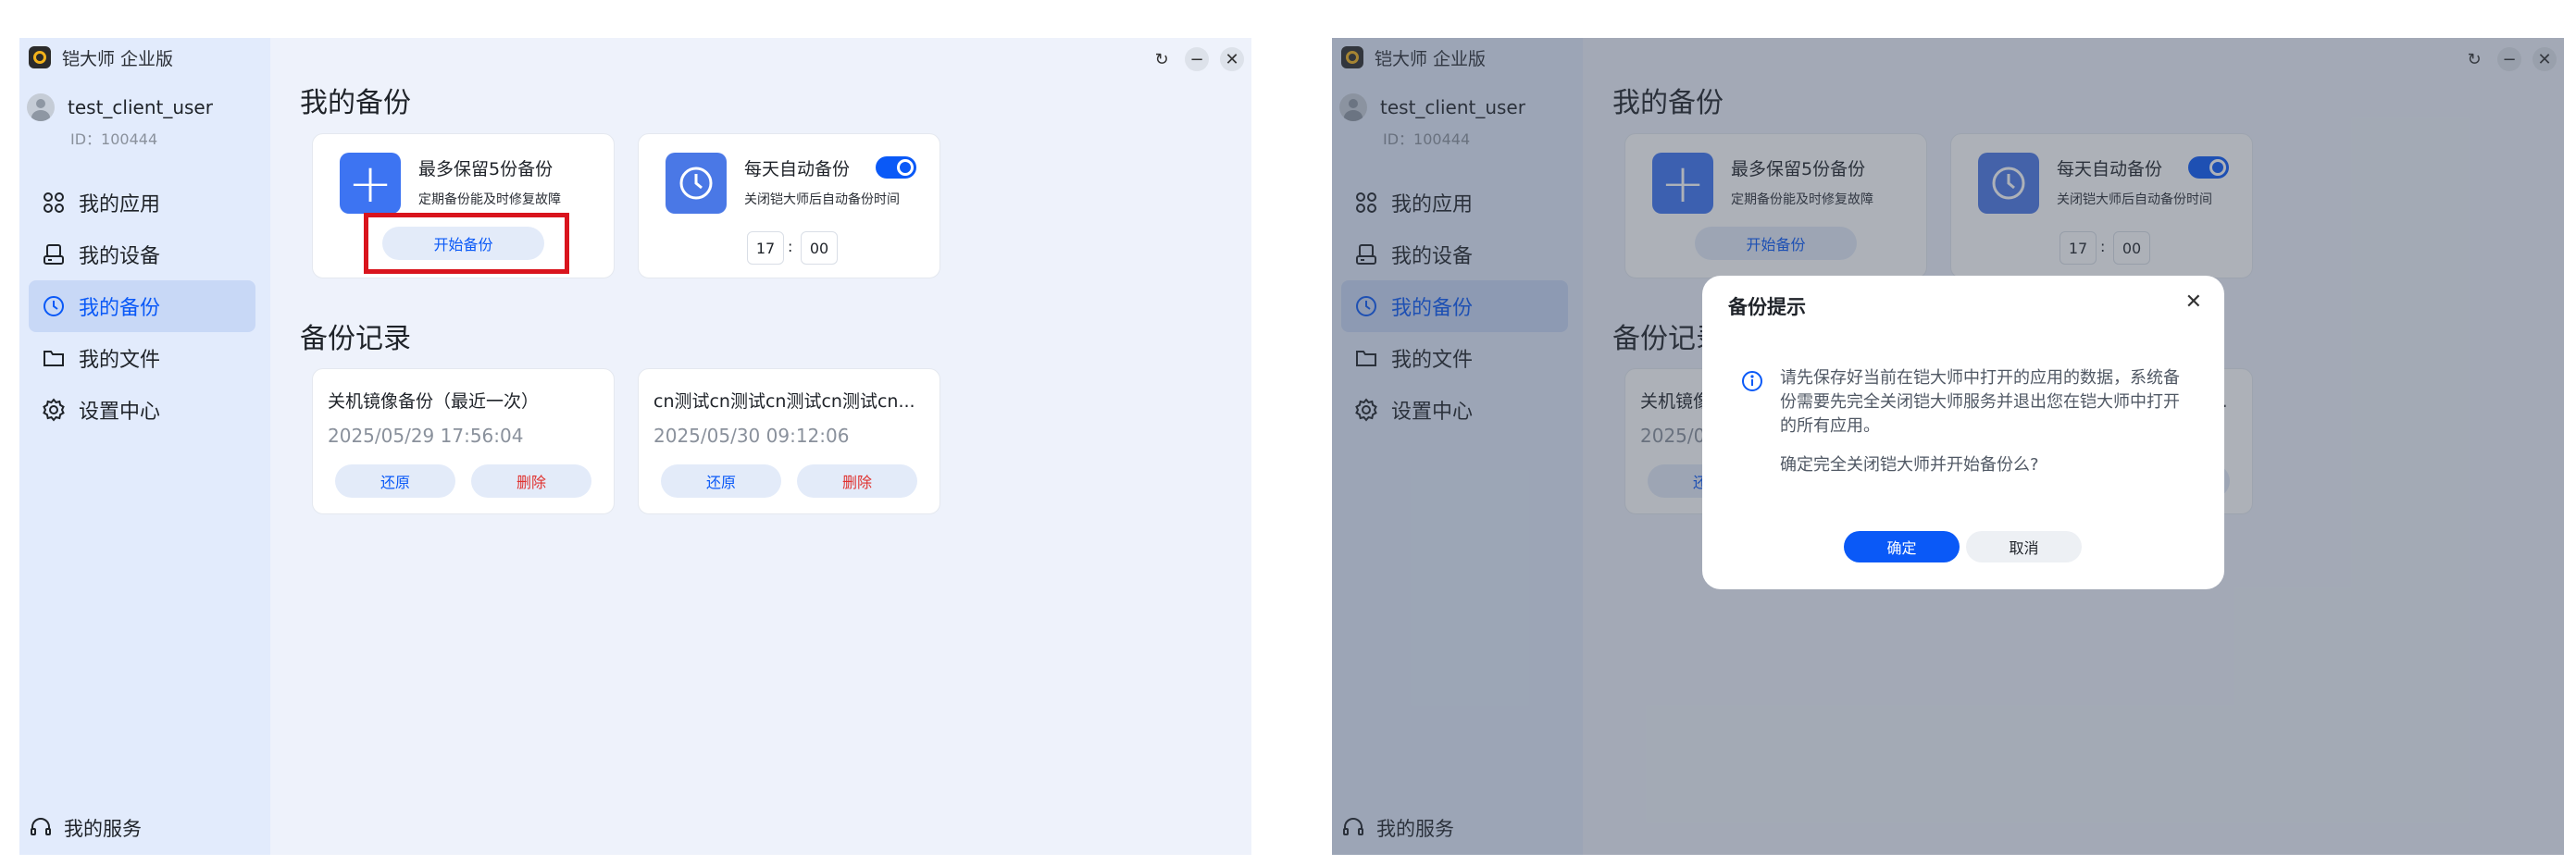  Describe the element at coordinates (41, 107) in the screenshot. I see `avatar` at that location.